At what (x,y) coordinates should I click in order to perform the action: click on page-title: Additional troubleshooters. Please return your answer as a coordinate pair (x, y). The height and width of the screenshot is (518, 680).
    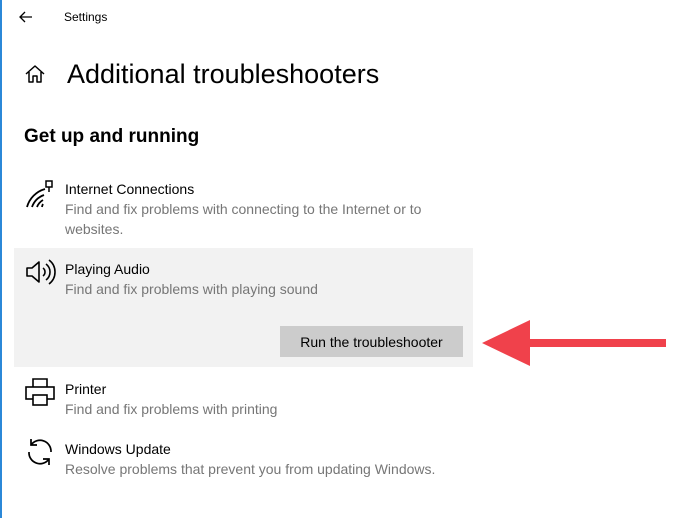
    Looking at the image, I should click on (223, 74).